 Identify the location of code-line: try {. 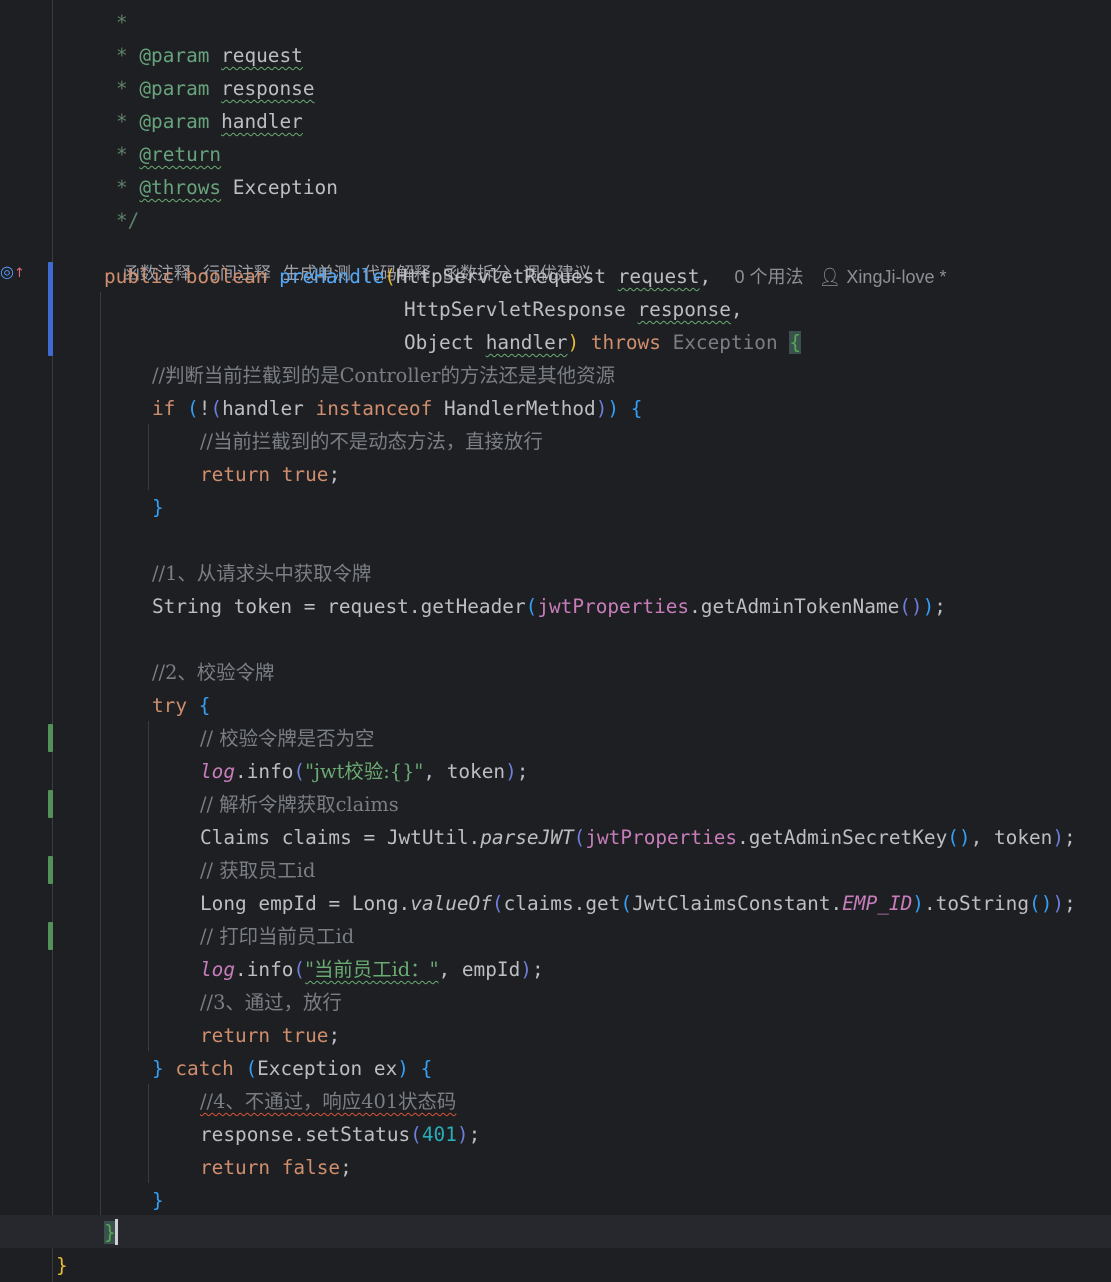
(181, 705).